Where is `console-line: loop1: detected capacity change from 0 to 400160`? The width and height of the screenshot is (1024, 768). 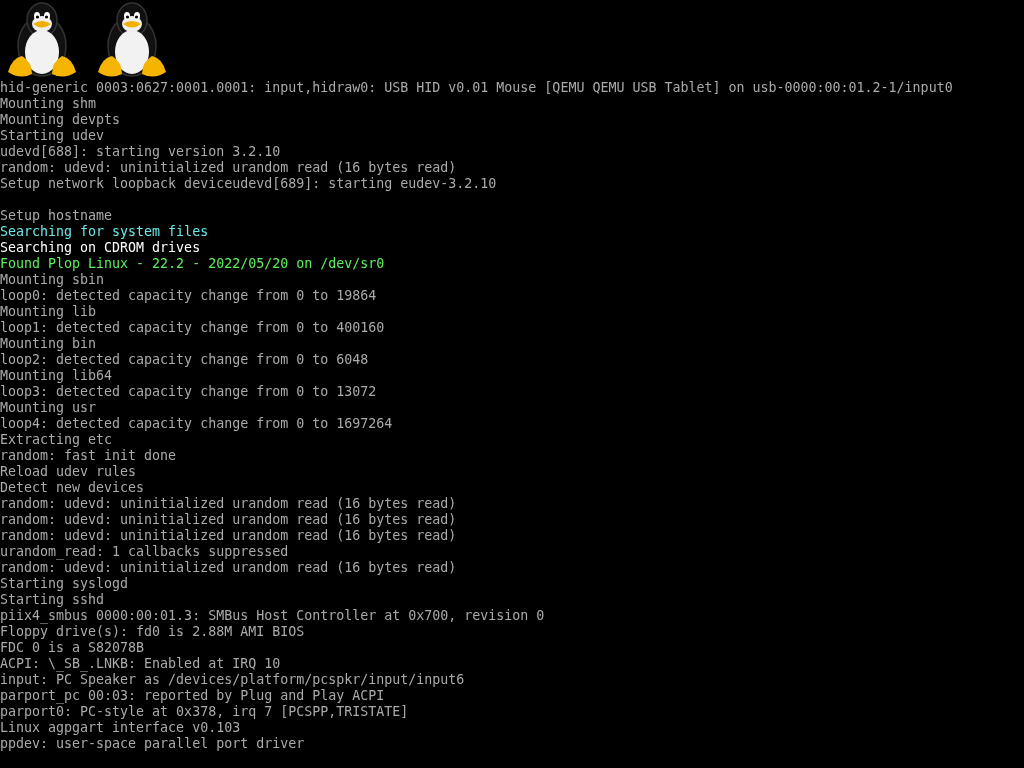
console-line: loop1: detected capacity change from 0 to 400160 is located at coordinates (192, 328).